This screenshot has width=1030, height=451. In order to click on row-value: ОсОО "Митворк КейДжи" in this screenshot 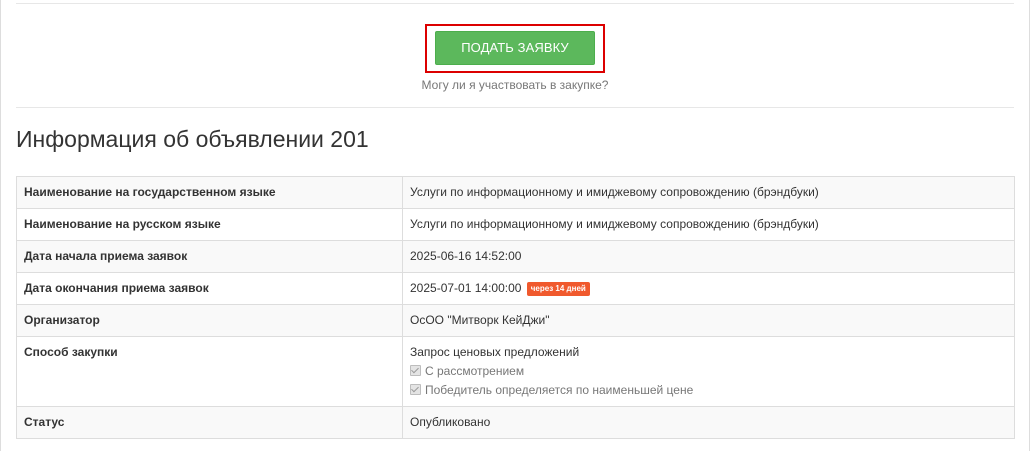, I will do `click(708, 320)`.